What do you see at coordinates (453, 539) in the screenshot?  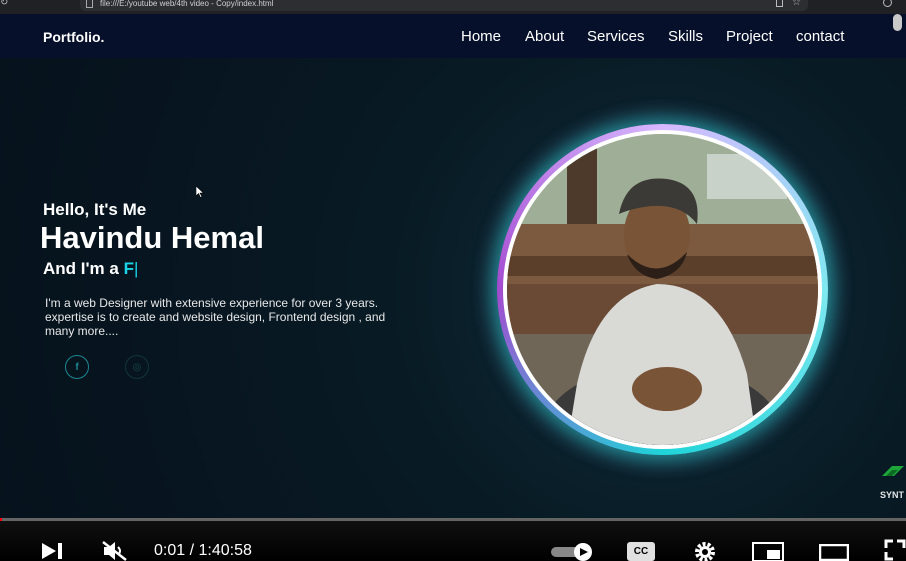 I see `video-controls: 0:01 / 1:40:58 CC` at bounding box center [453, 539].